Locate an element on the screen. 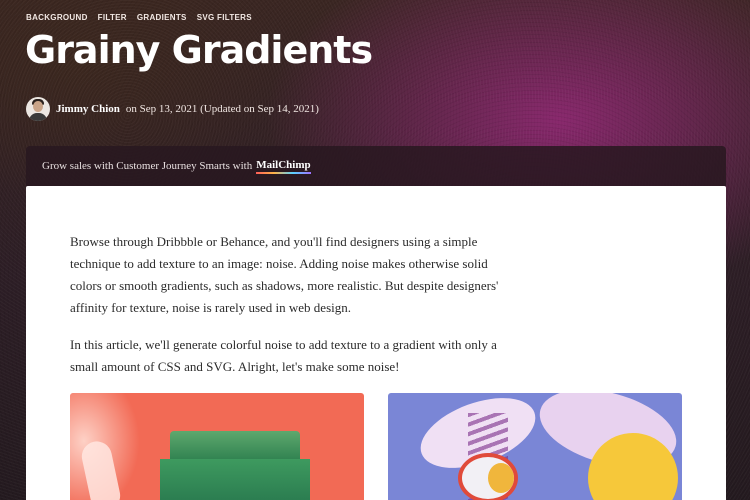 This screenshot has height=500, width=750. author-link: Jimmy Chion is located at coordinates (88, 109).